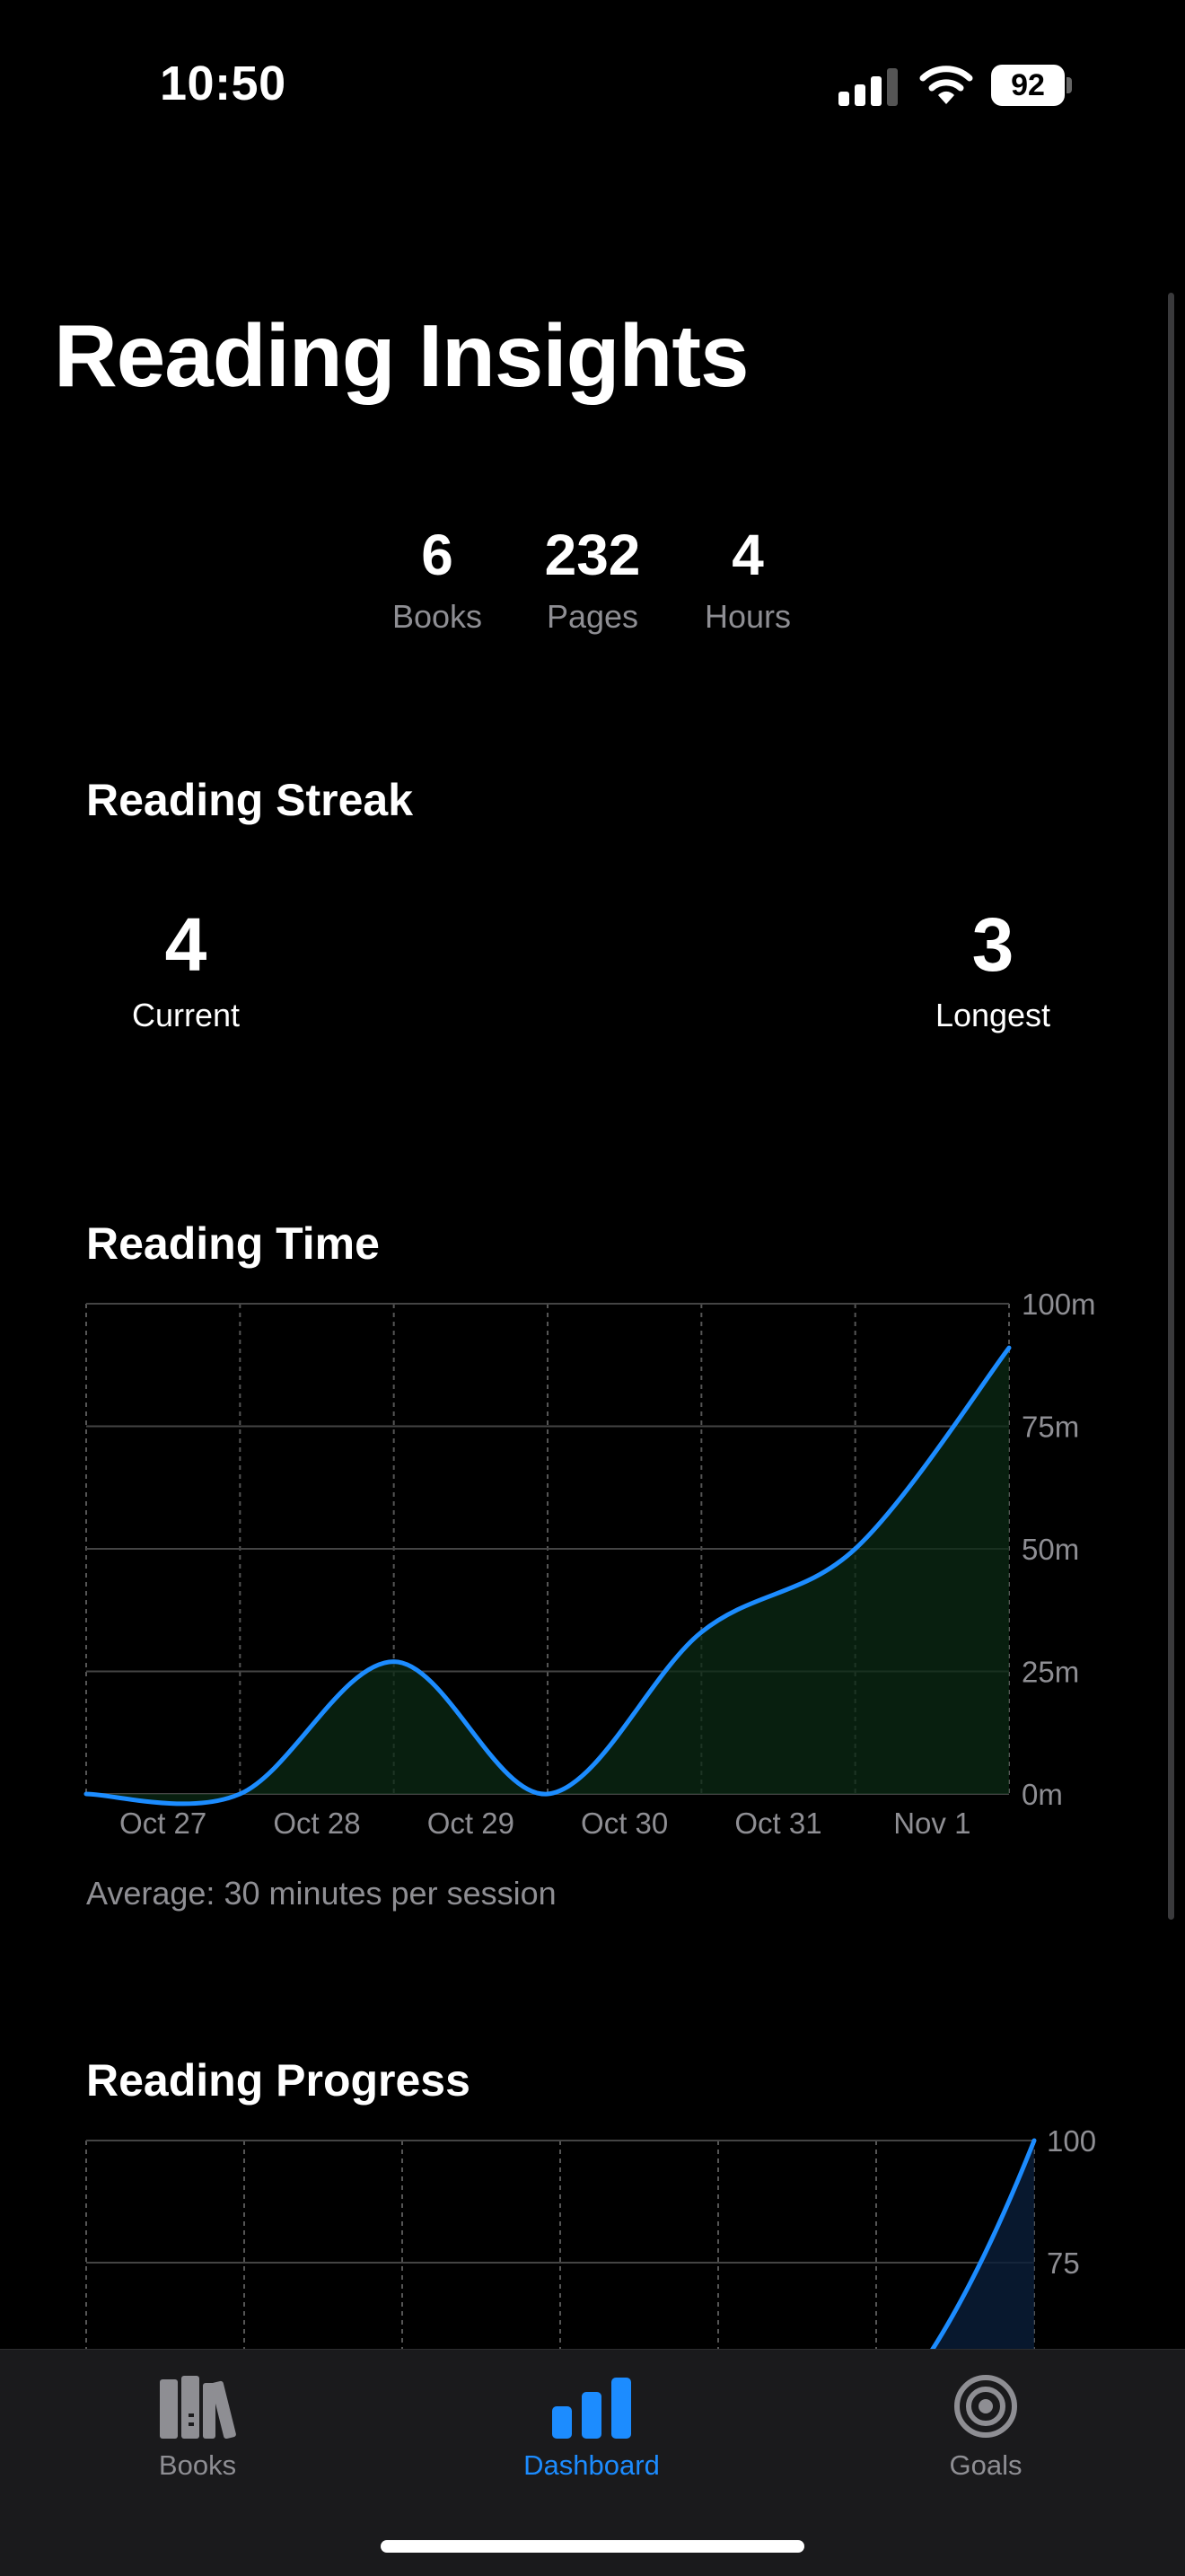 The width and height of the screenshot is (1185, 2576). Describe the element at coordinates (993, 944) in the screenshot. I see `streak-longest-value: 3` at that location.